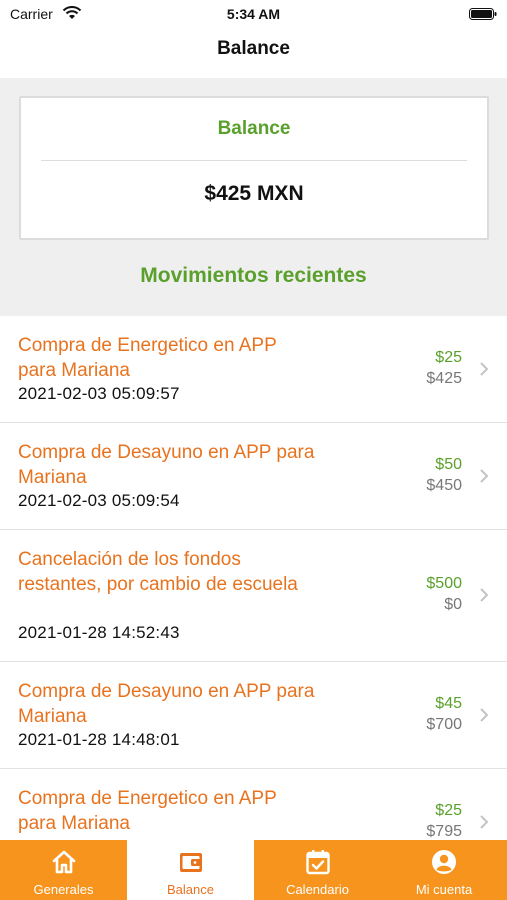 Image resolution: width=507 pixels, height=900 pixels. What do you see at coordinates (63, 889) in the screenshot?
I see `tab-label: Generales` at bounding box center [63, 889].